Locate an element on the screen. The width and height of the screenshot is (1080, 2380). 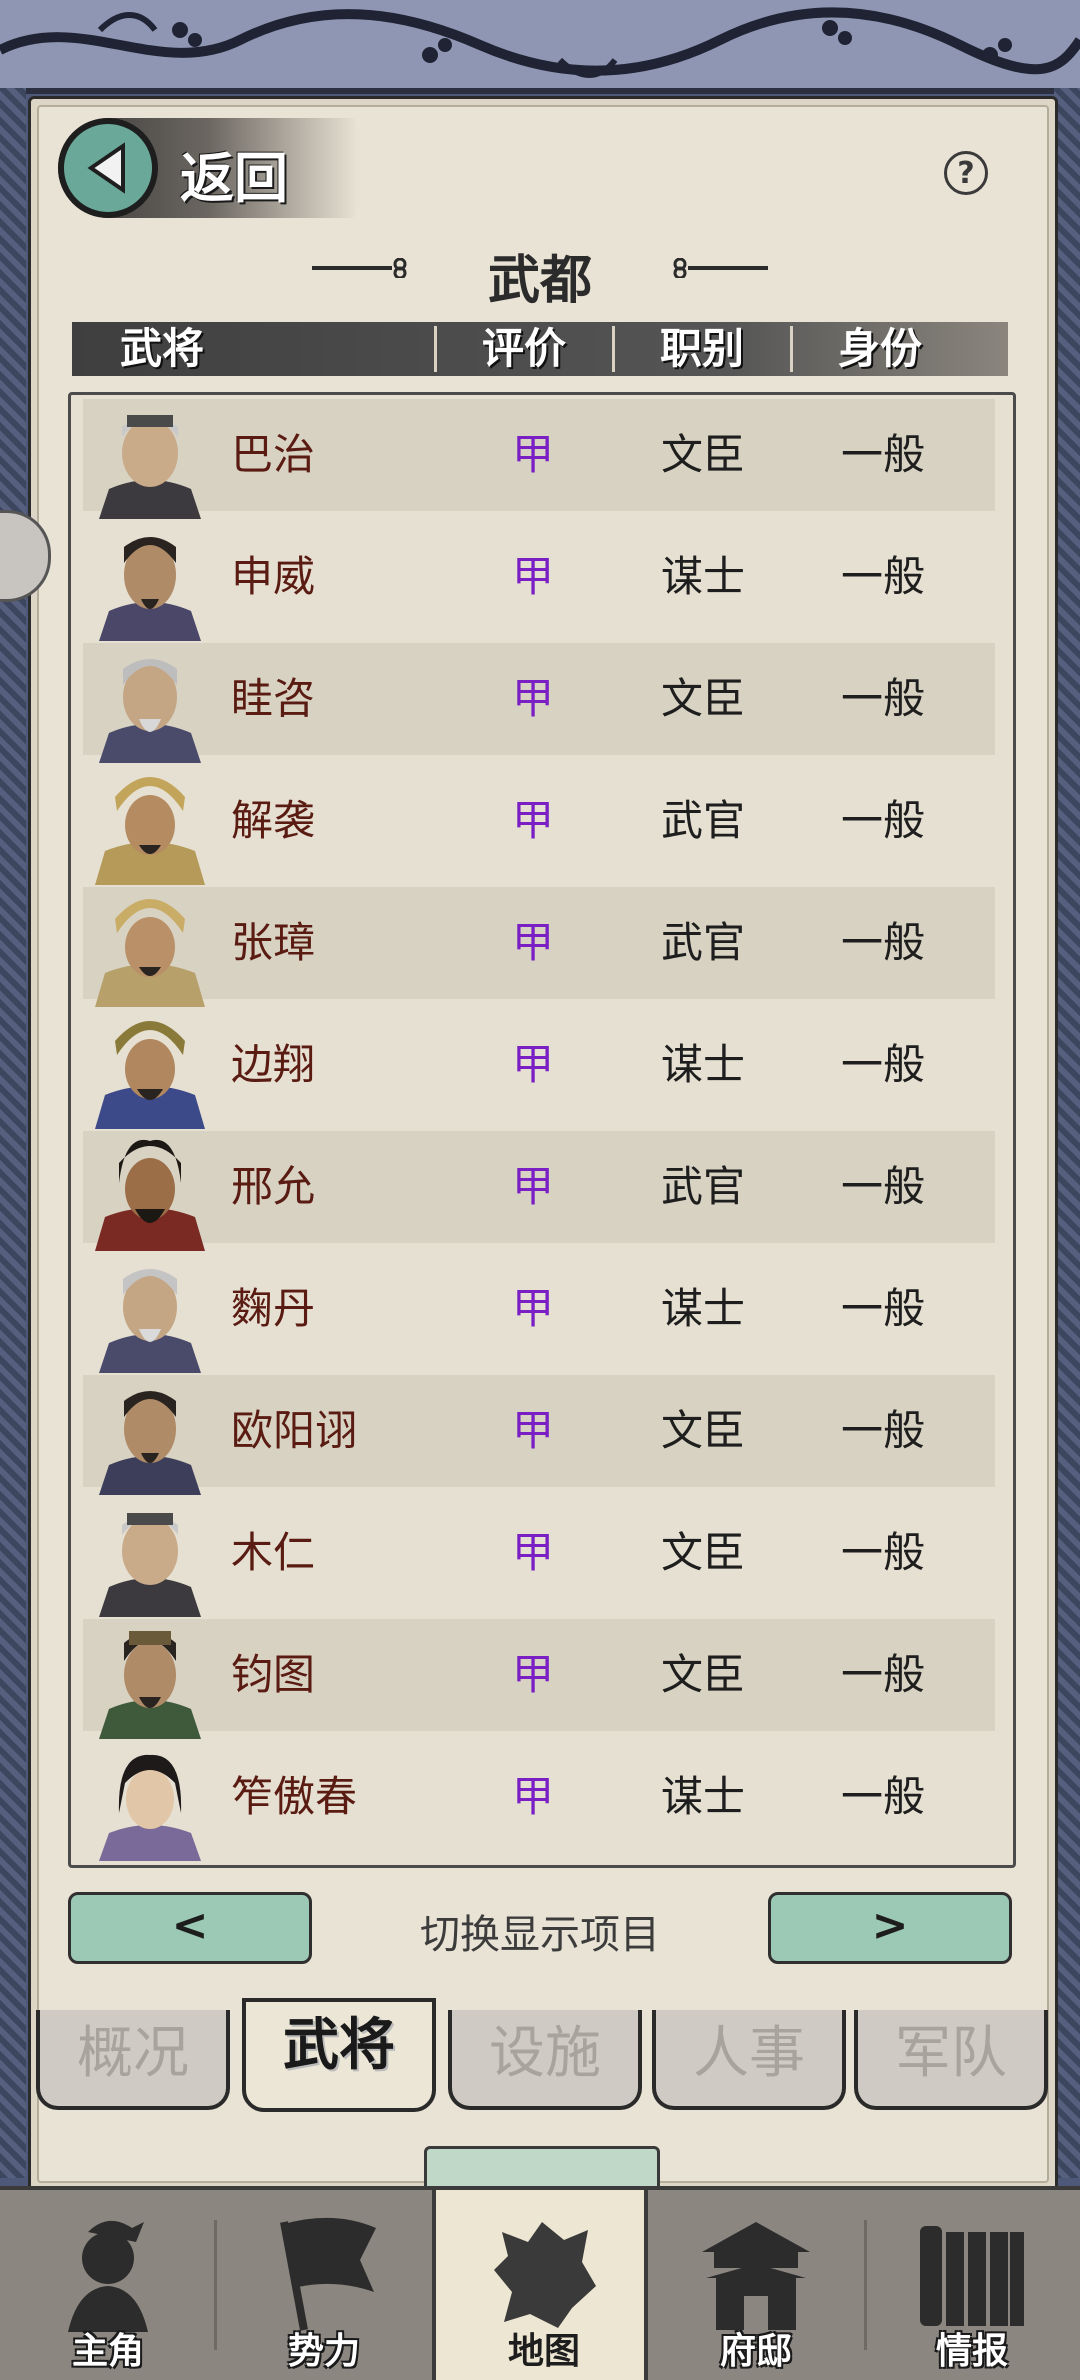
general-row: 麴丹 甲 谋士 一般 is located at coordinates (539, 1313).